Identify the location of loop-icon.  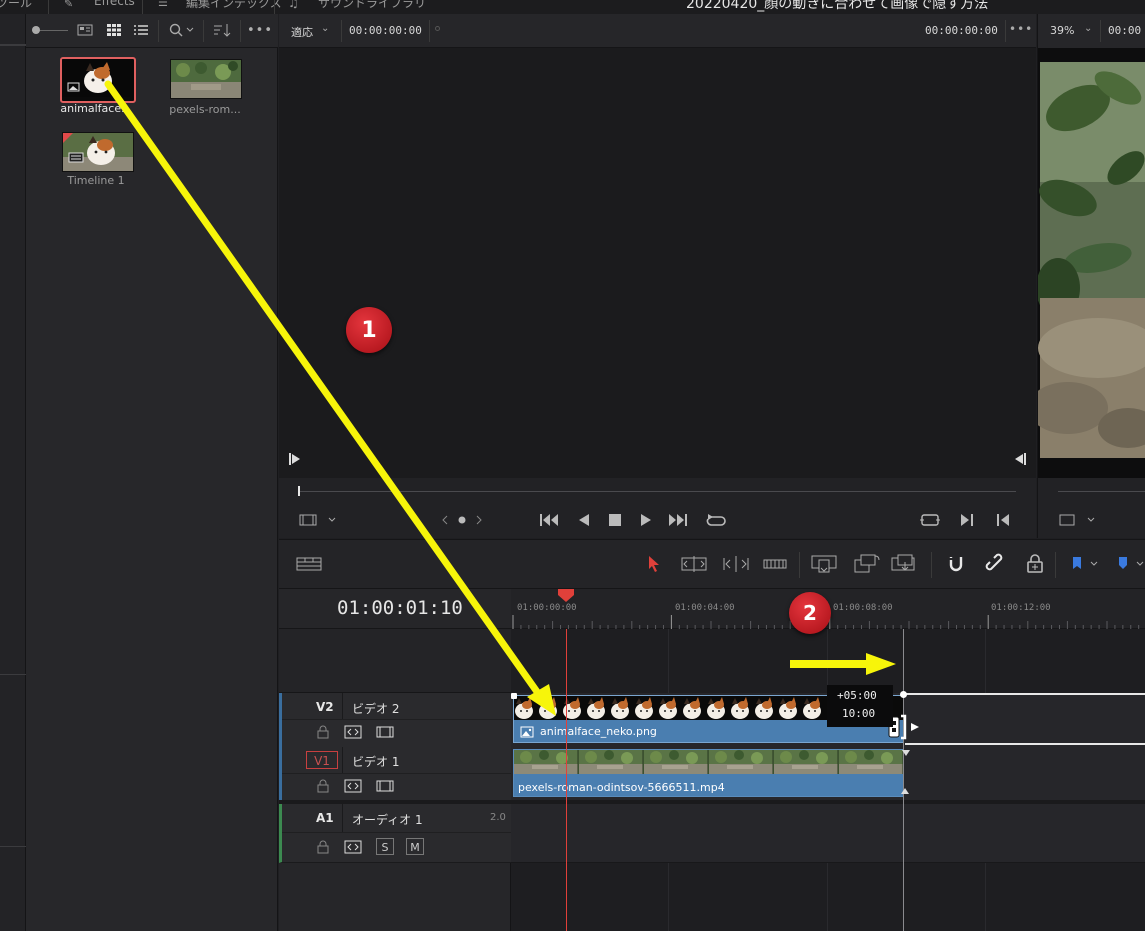
(716, 520).